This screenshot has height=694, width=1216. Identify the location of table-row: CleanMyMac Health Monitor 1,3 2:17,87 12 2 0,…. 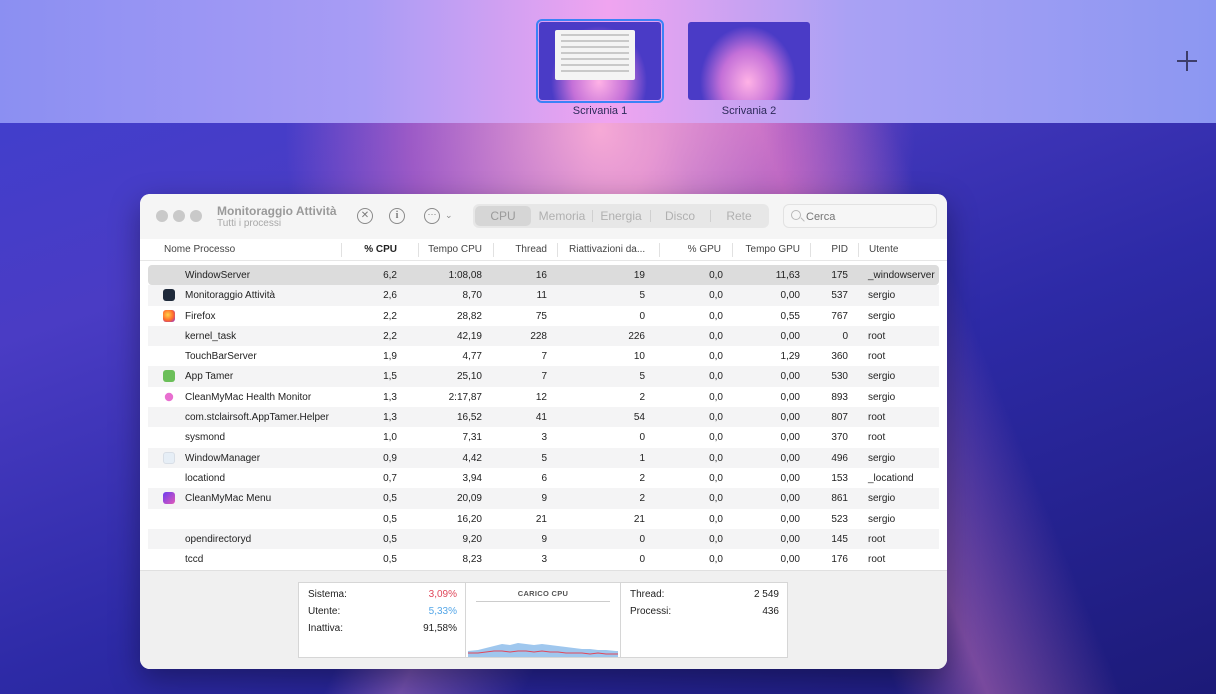
(543, 397).